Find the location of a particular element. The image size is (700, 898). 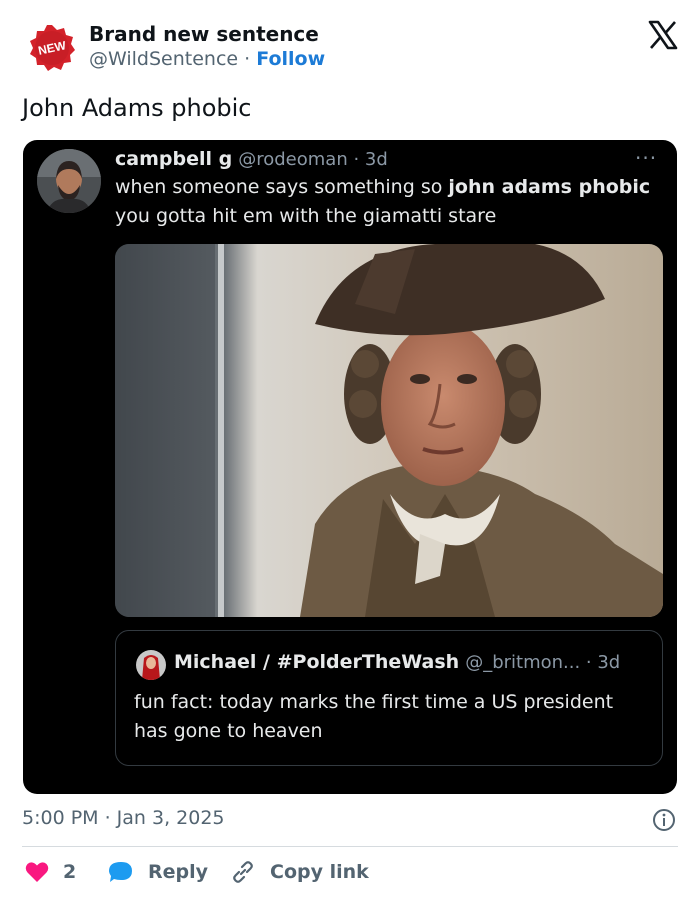

link-icon is located at coordinates (243, 872).